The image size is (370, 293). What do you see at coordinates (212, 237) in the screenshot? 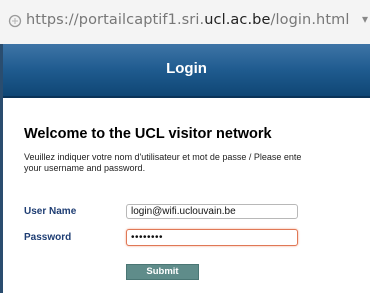
I see `password-input` at bounding box center [212, 237].